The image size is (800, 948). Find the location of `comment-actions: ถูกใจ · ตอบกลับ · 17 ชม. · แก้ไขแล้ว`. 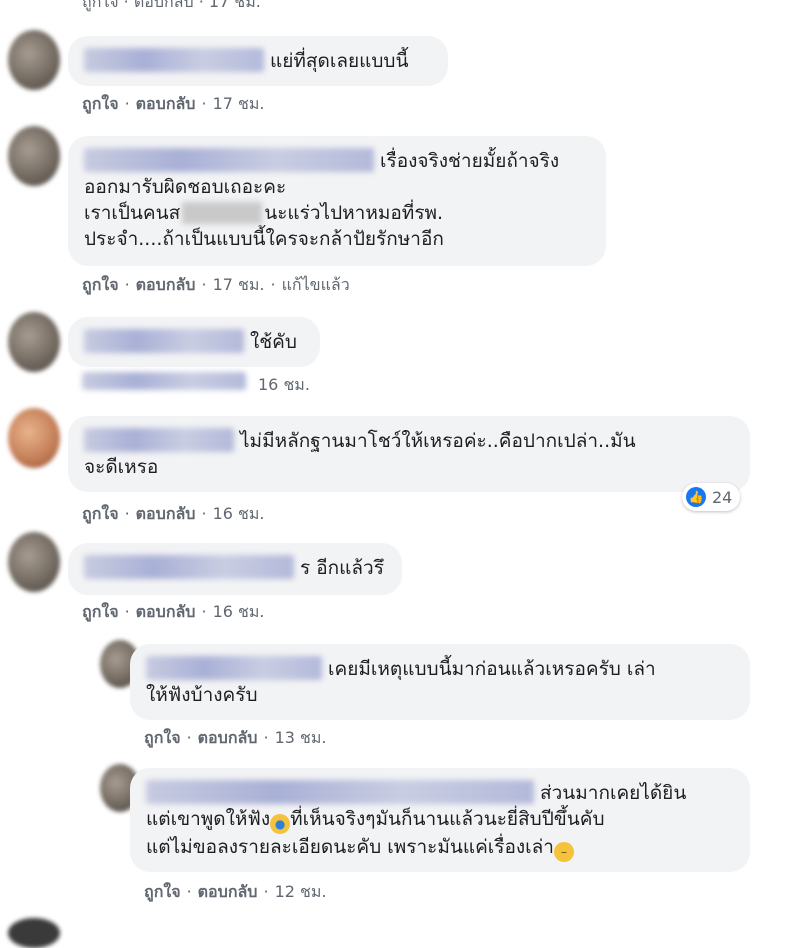

comment-actions: ถูกใจ · ตอบกลับ · 17 ชม. · แก้ไขแล้ว is located at coordinates (216, 284).